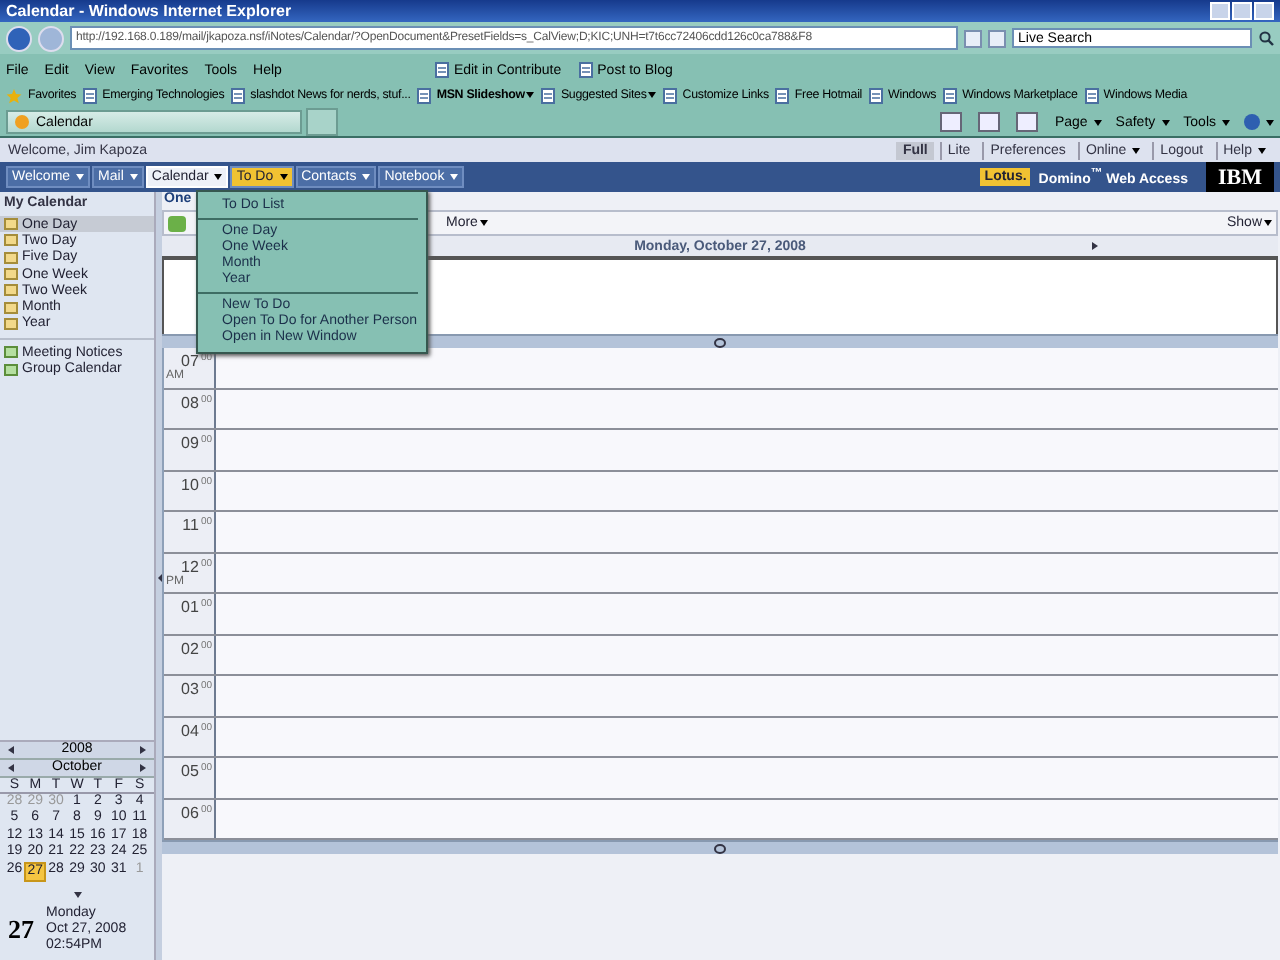  Describe the element at coordinates (190, 361) in the screenshot. I see `hour-label: 07` at that location.